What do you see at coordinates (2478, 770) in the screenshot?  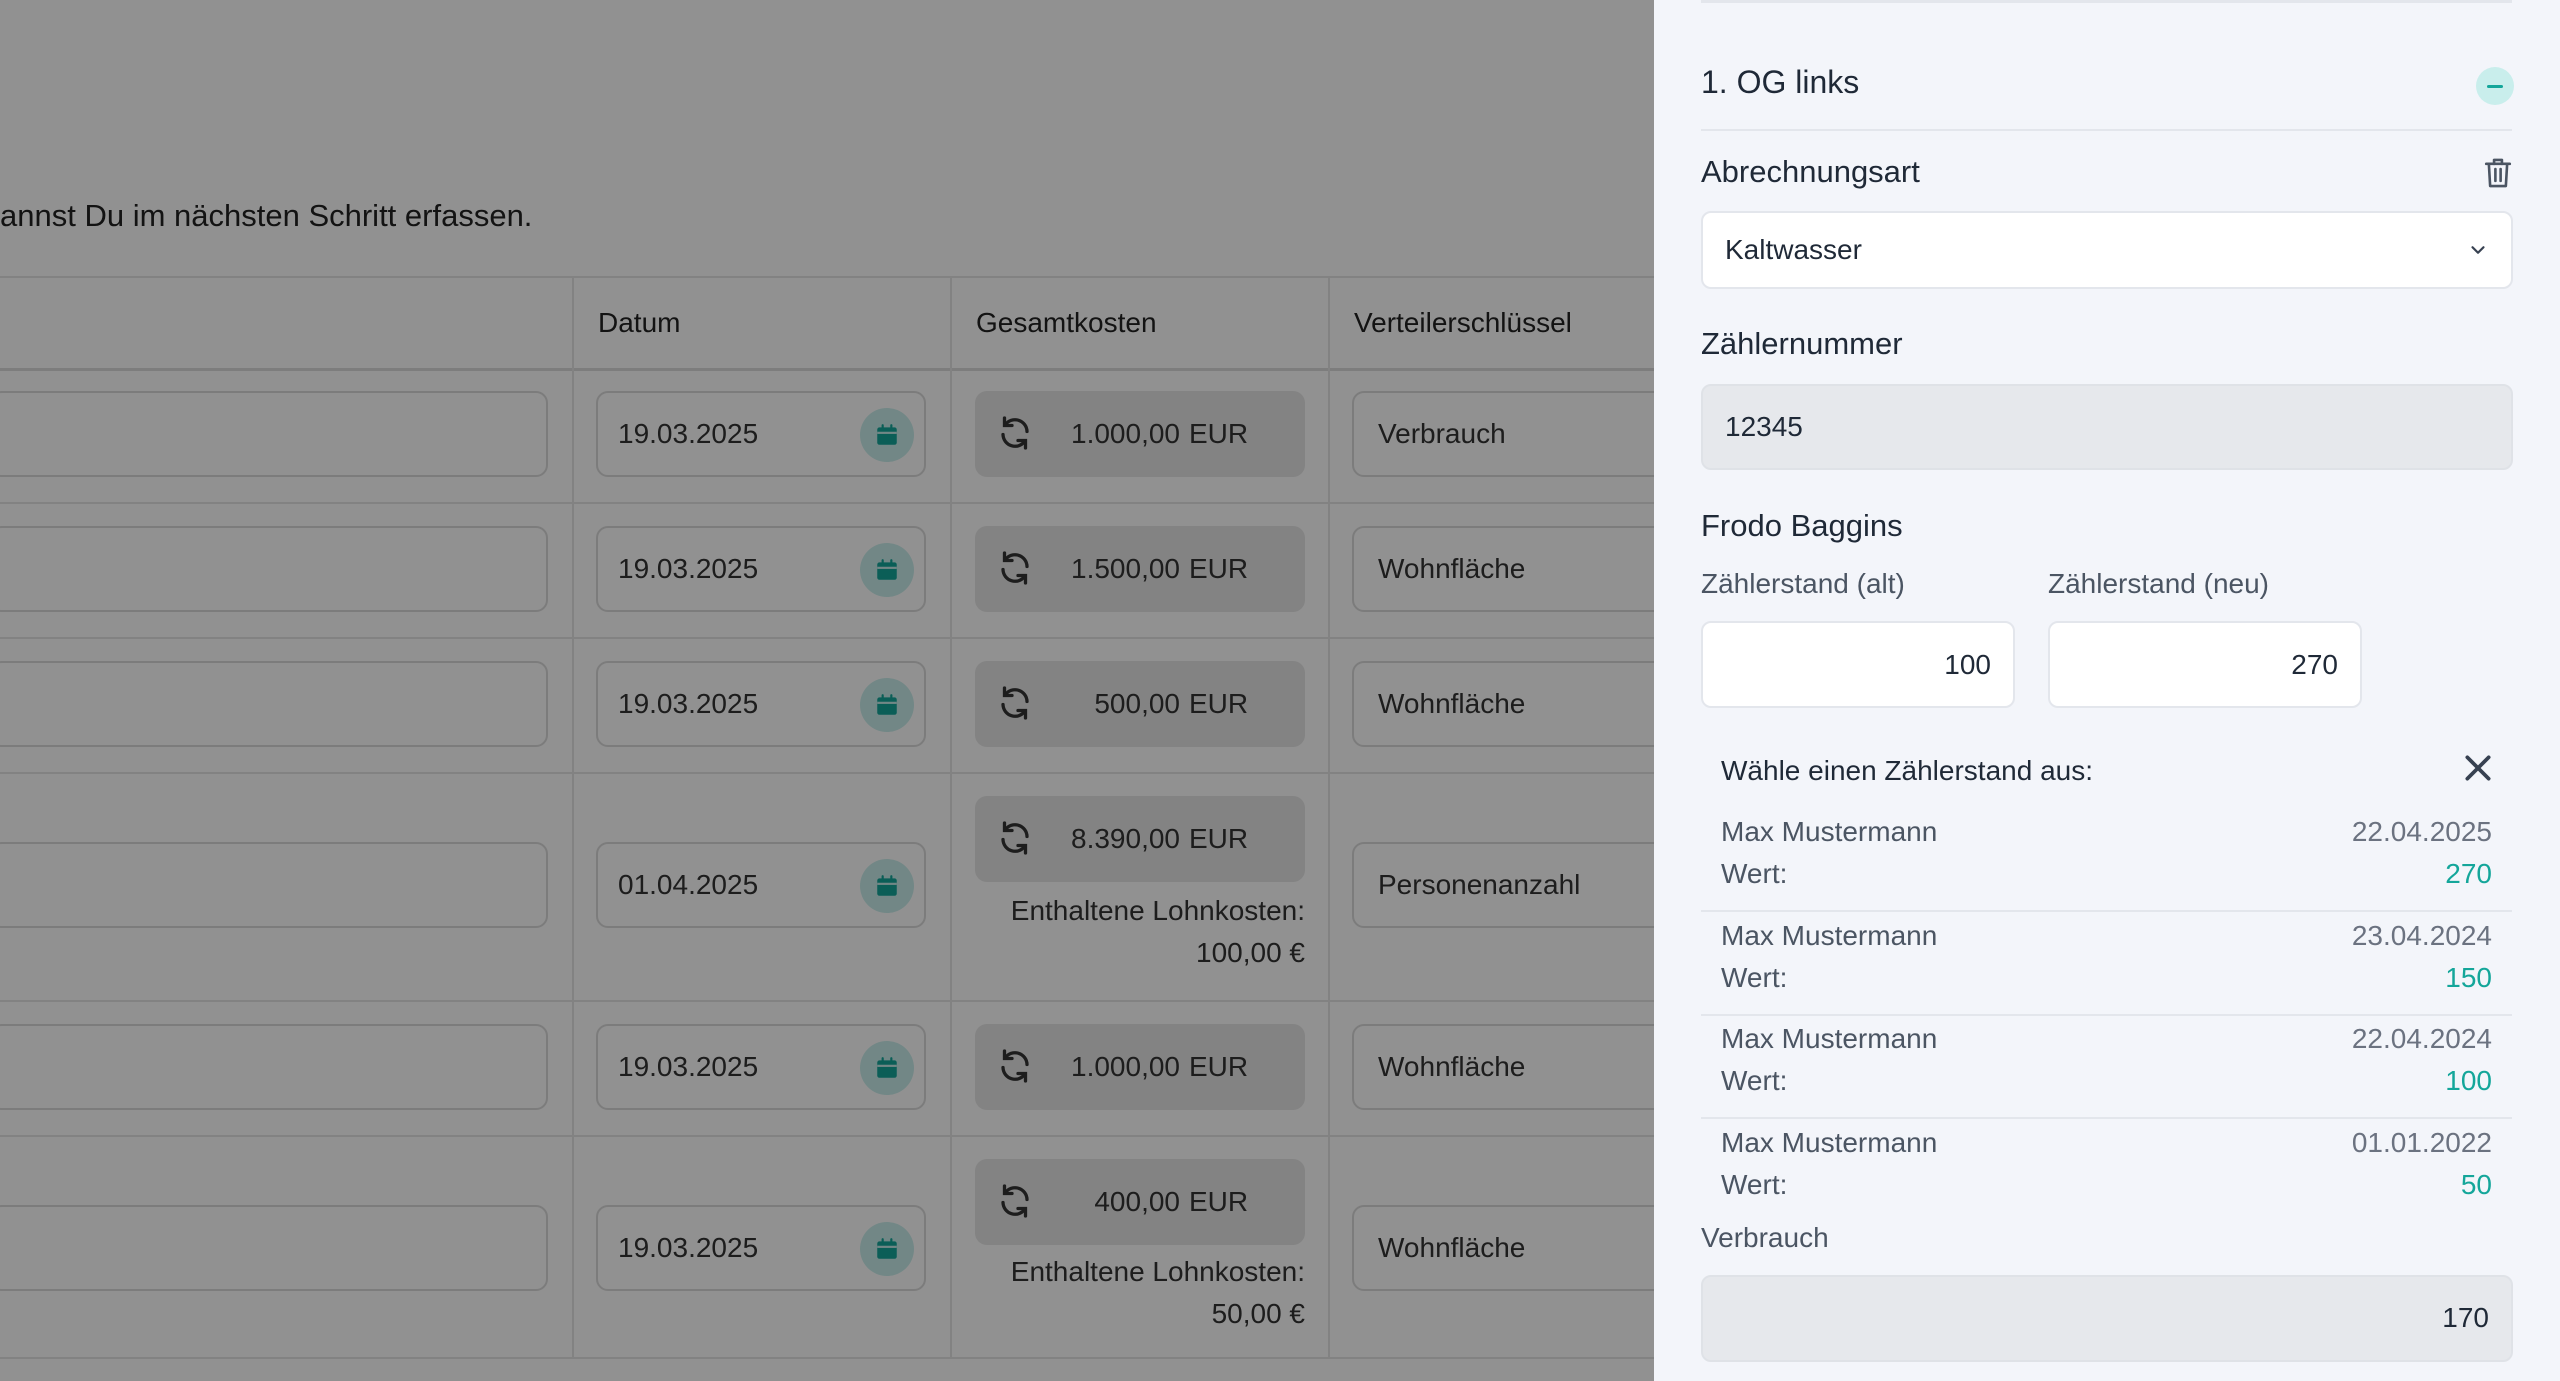 I see `close-icon` at bounding box center [2478, 770].